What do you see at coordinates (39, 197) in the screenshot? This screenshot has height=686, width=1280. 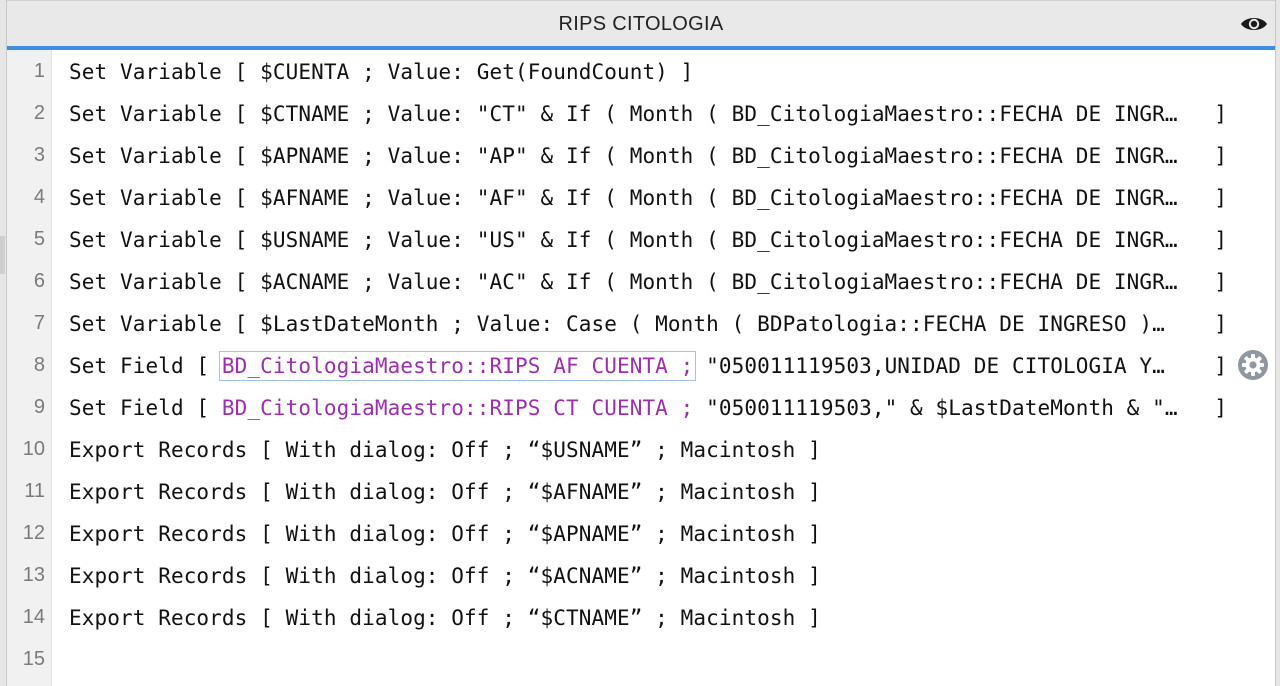 I see `line-number: 4` at bounding box center [39, 197].